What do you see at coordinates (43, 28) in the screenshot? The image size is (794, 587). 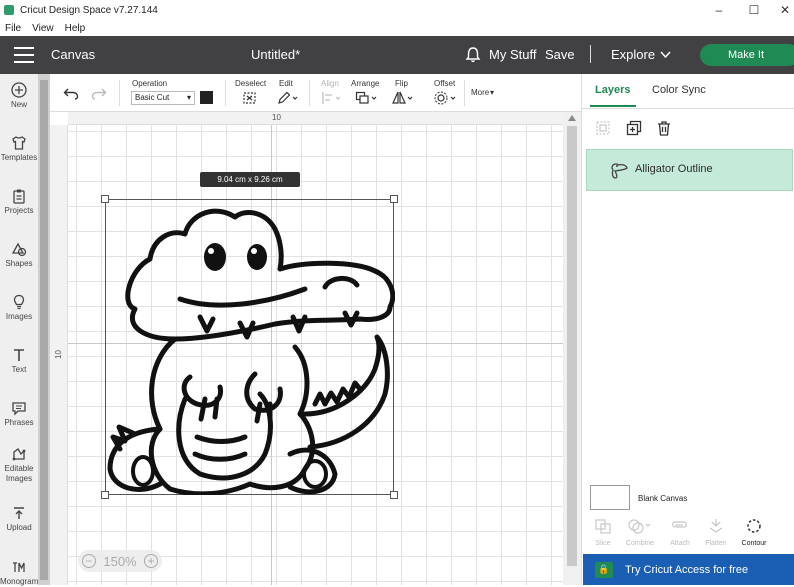 I see `menu-view: View` at bounding box center [43, 28].